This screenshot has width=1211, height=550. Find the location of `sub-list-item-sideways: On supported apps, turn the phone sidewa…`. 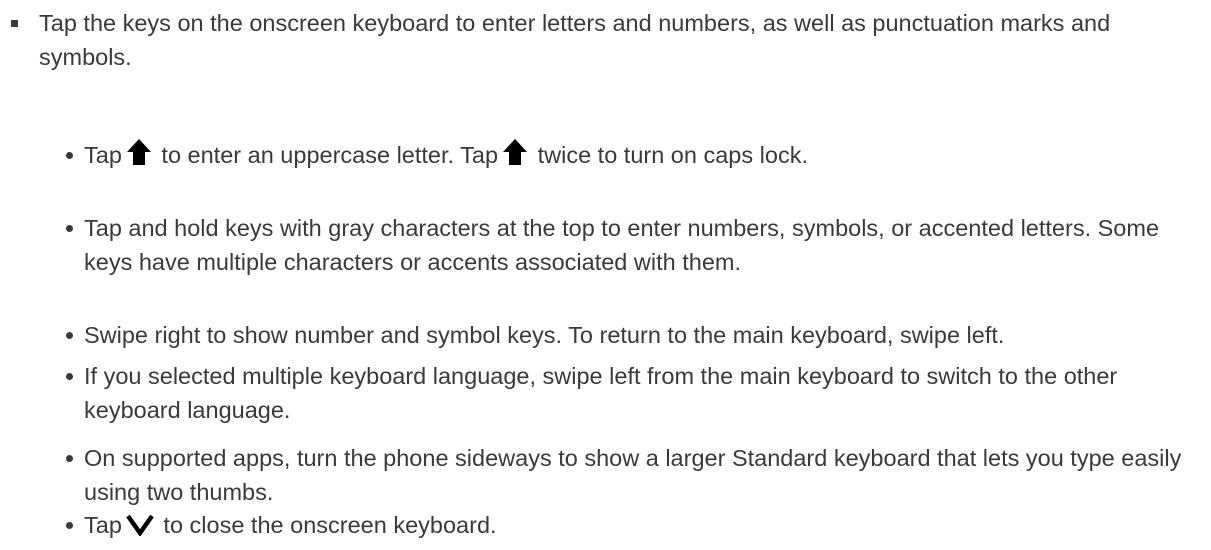

sub-list-item-sideways: On supported apps, turn the phone sidewa… is located at coordinates (595, 475).